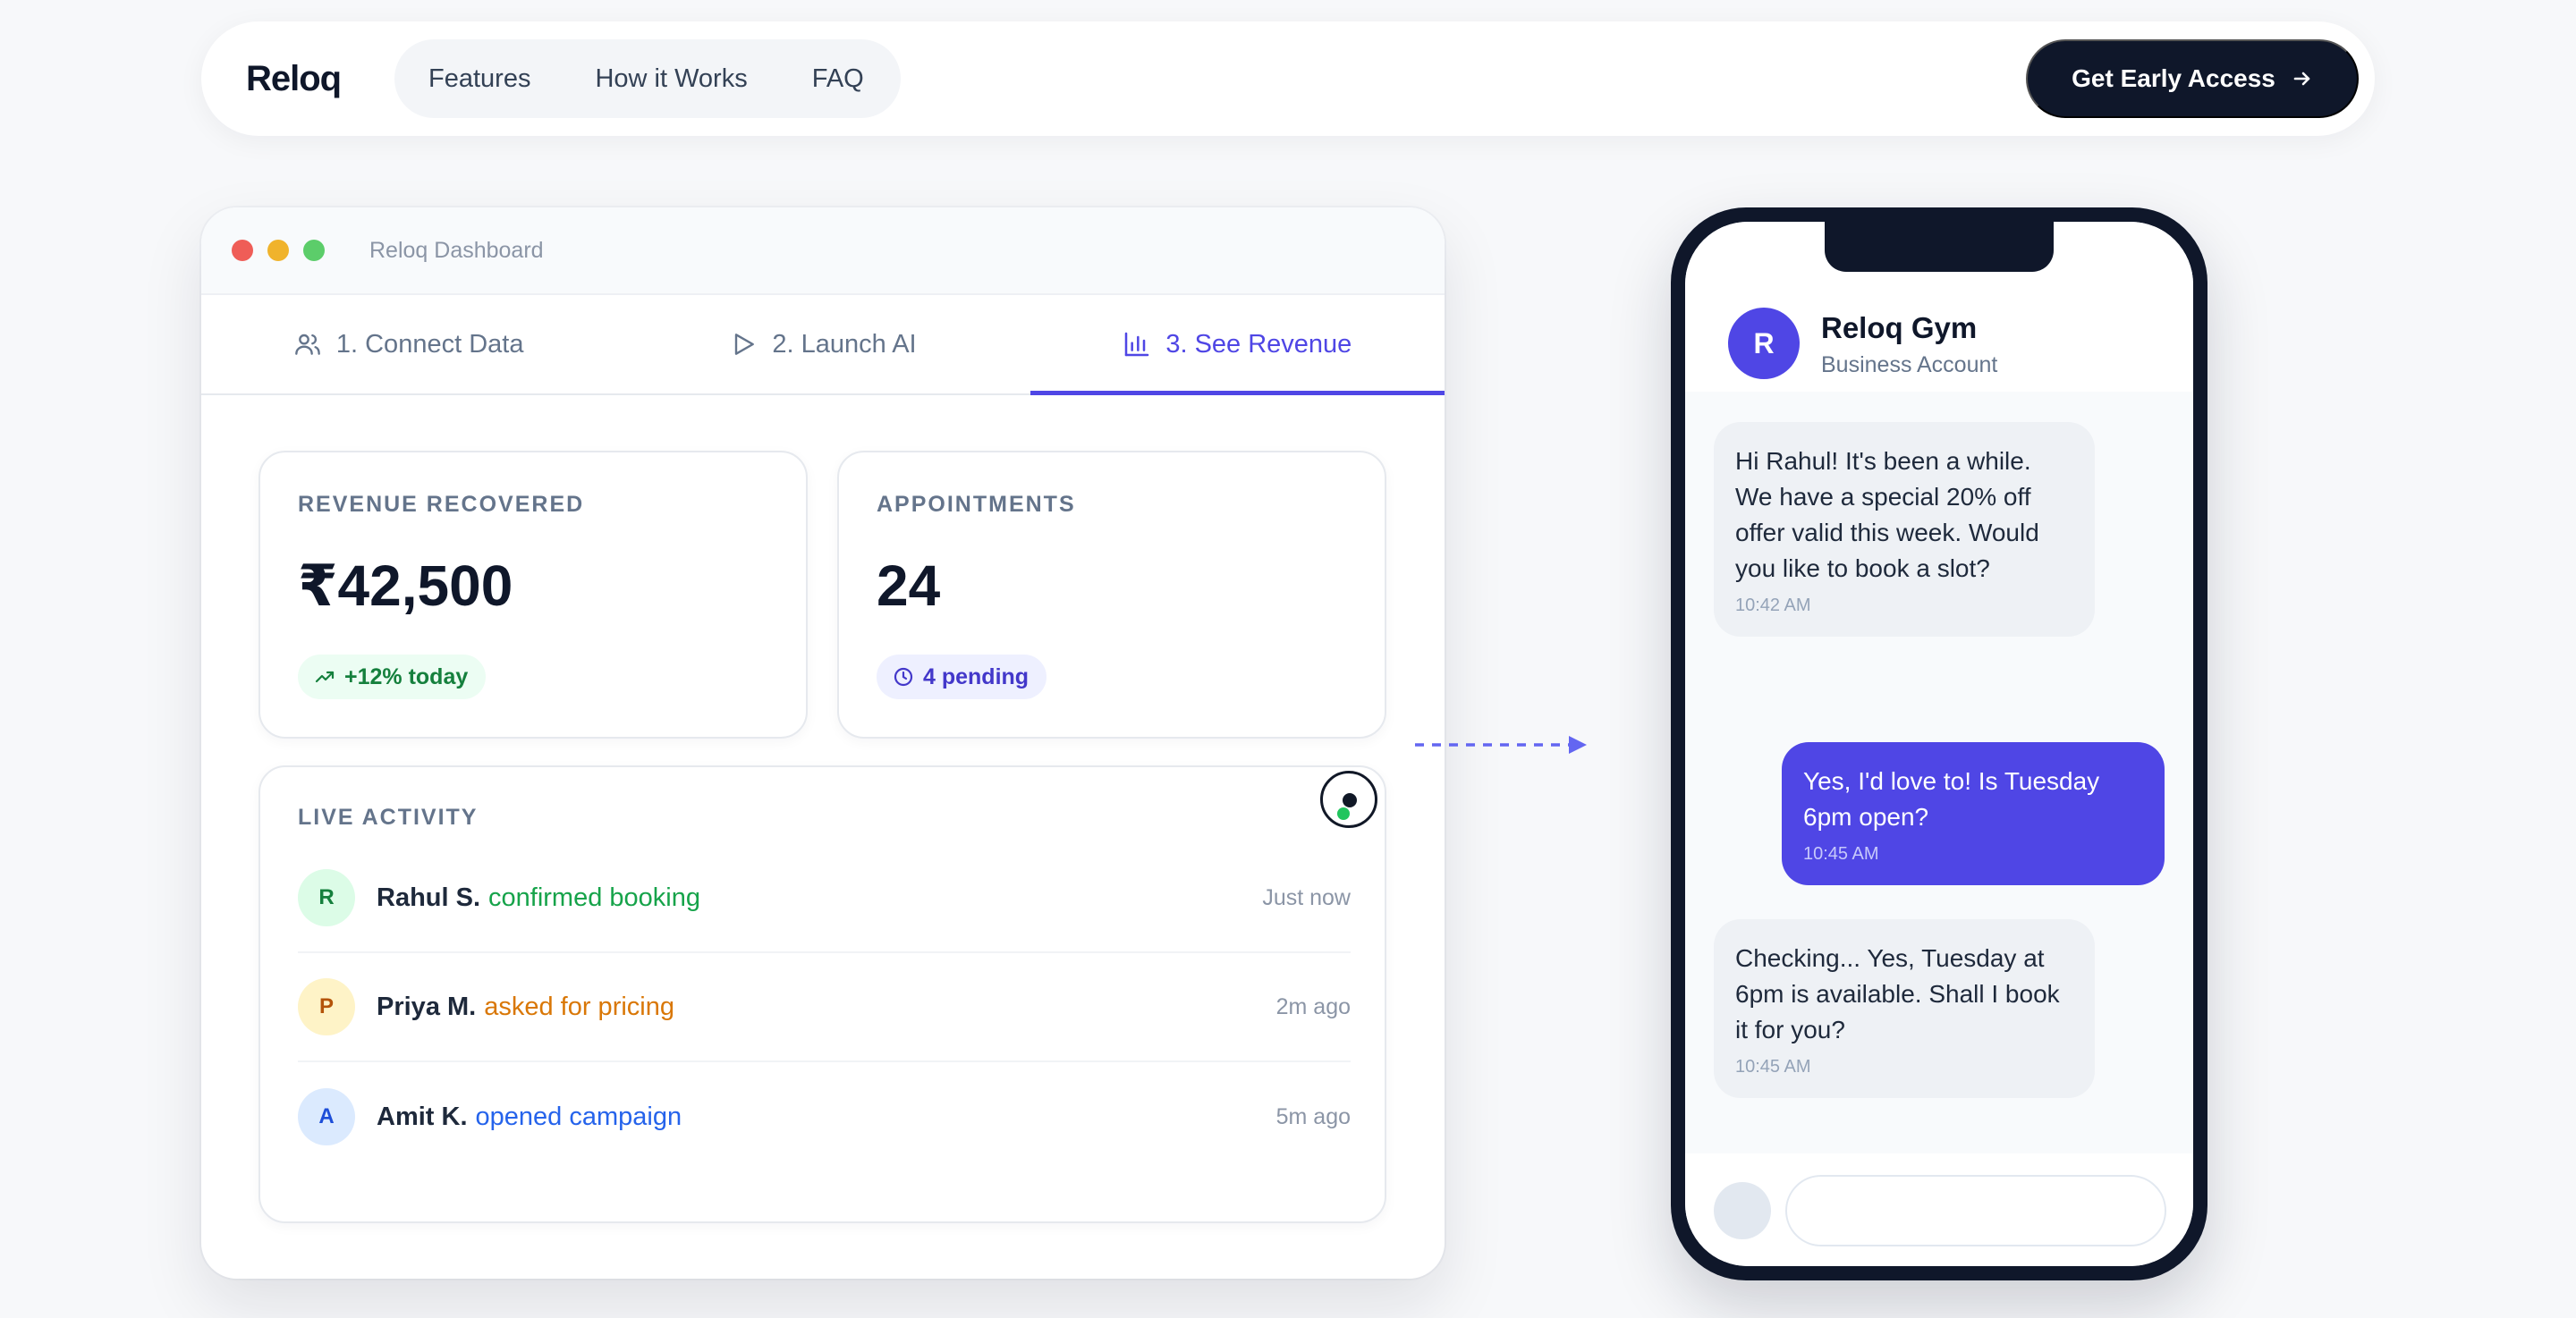 The height and width of the screenshot is (1318, 2576). What do you see at coordinates (1313, 1116) in the screenshot?
I see `activity-time: 5m ago` at bounding box center [1313, 1116].